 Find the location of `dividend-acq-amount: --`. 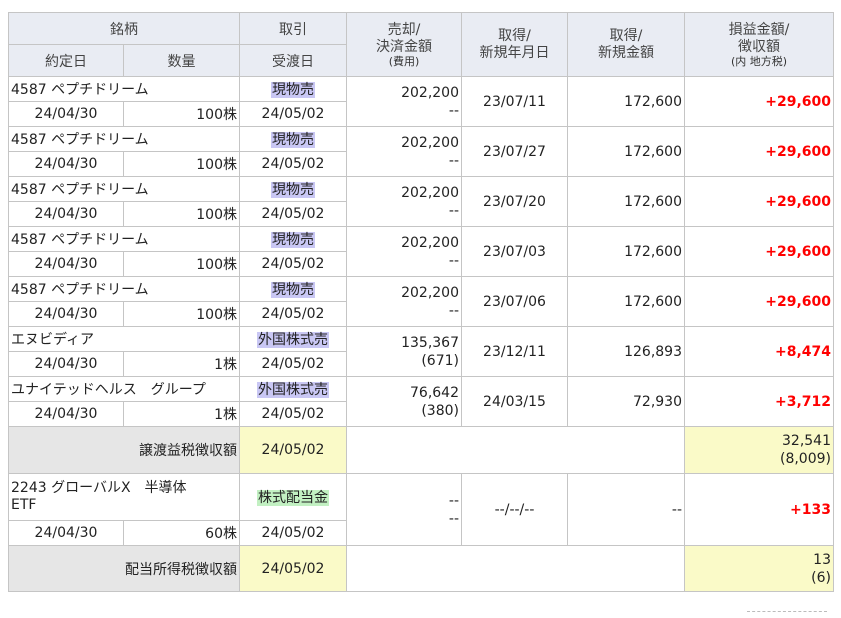

dividend-acq-amount: -- is located at coordinates (626, 509).